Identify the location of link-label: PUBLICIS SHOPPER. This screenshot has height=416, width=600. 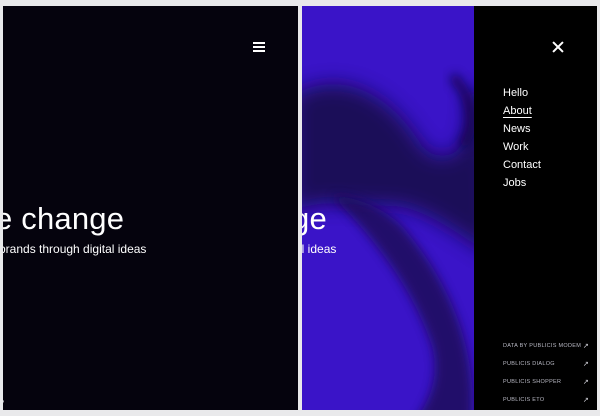
(532, 382).